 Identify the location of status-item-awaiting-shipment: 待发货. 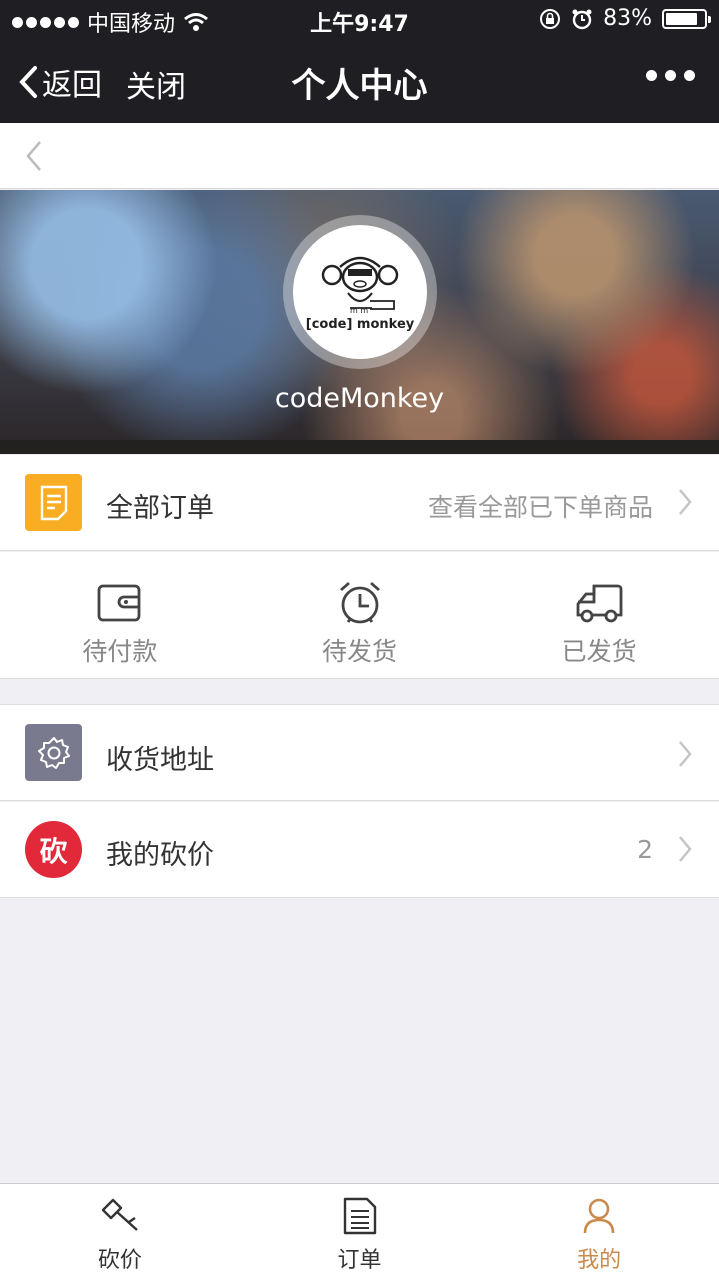
(360, 615).